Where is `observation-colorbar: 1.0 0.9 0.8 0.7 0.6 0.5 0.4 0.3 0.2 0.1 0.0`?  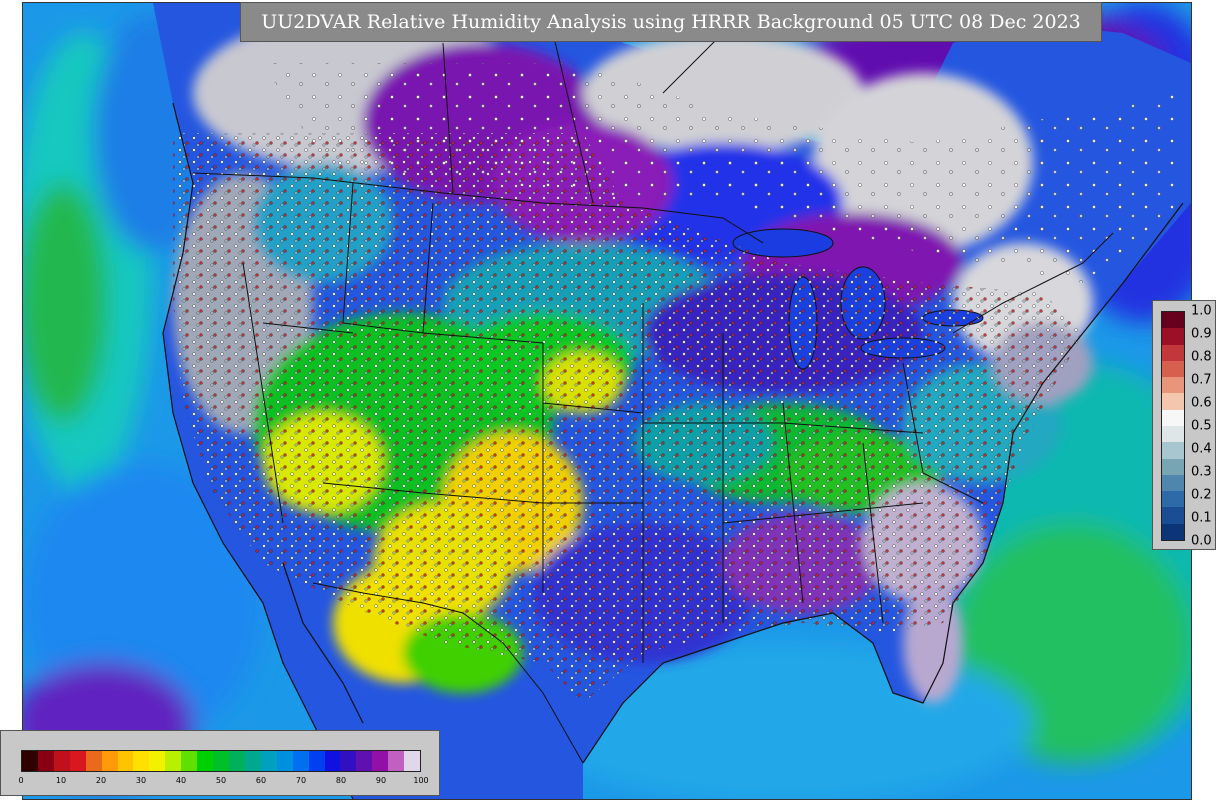 observation-colorbar: 1.0 0.9 0.8 0.7 0.6 0.5 0.4 0.3 0.2 0.1 0.0 is located at coordinates (1184, 425).